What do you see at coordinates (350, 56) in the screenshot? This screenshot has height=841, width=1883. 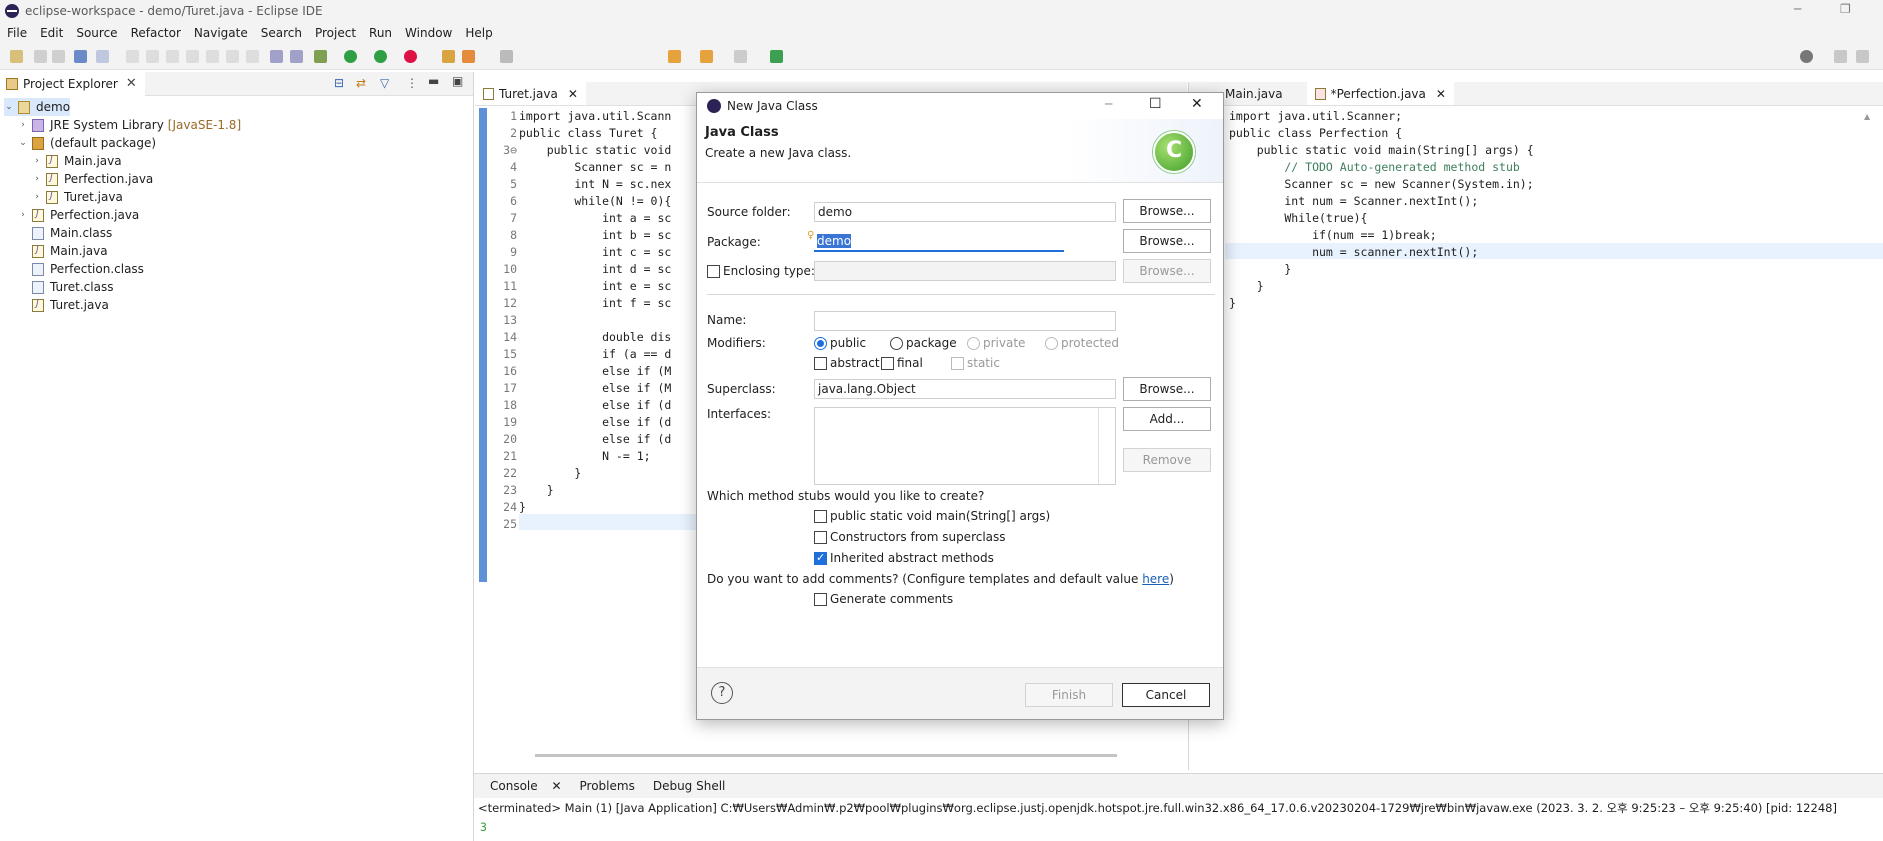 I see `run-icon` at bounding box center [350, 56].